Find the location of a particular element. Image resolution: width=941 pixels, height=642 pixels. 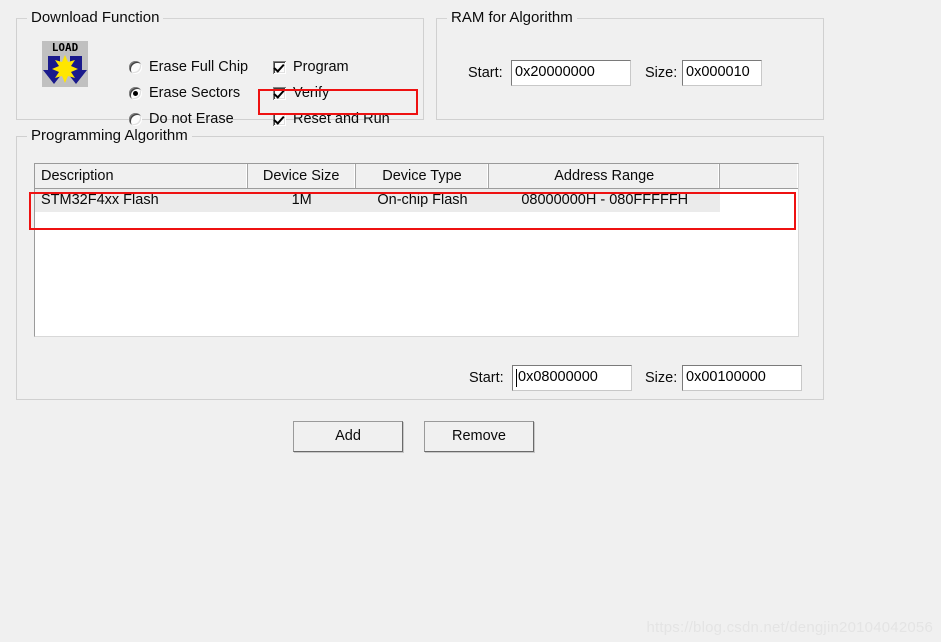

flash-size-label: Size: is located at coordinates (661, 378).